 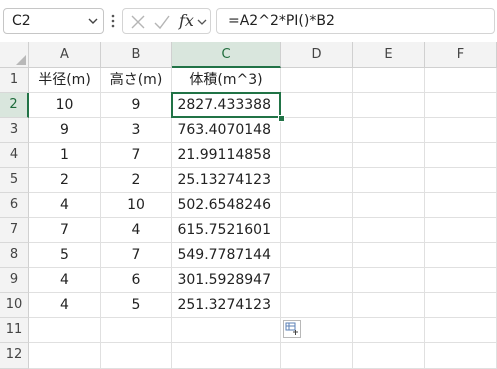 I want to click on cell-c5: 25.13274123, so click(x=226, y=180).